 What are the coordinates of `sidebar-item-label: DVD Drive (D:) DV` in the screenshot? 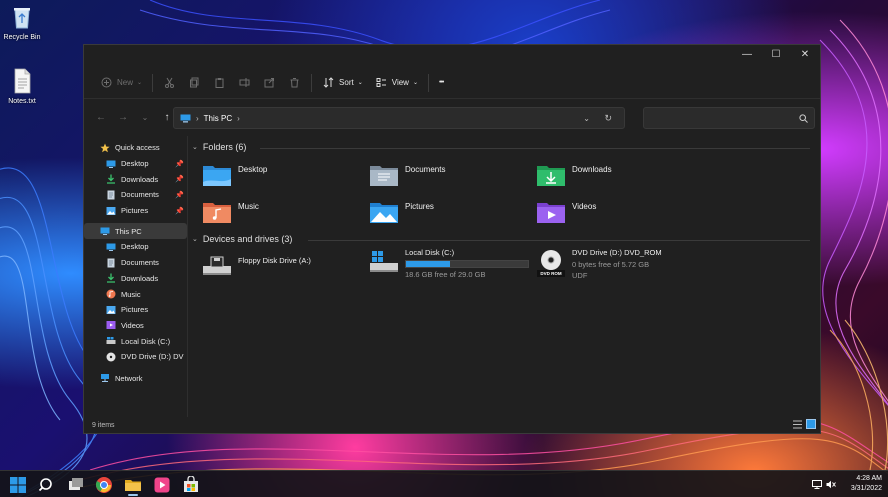 It's located at (152, 357).